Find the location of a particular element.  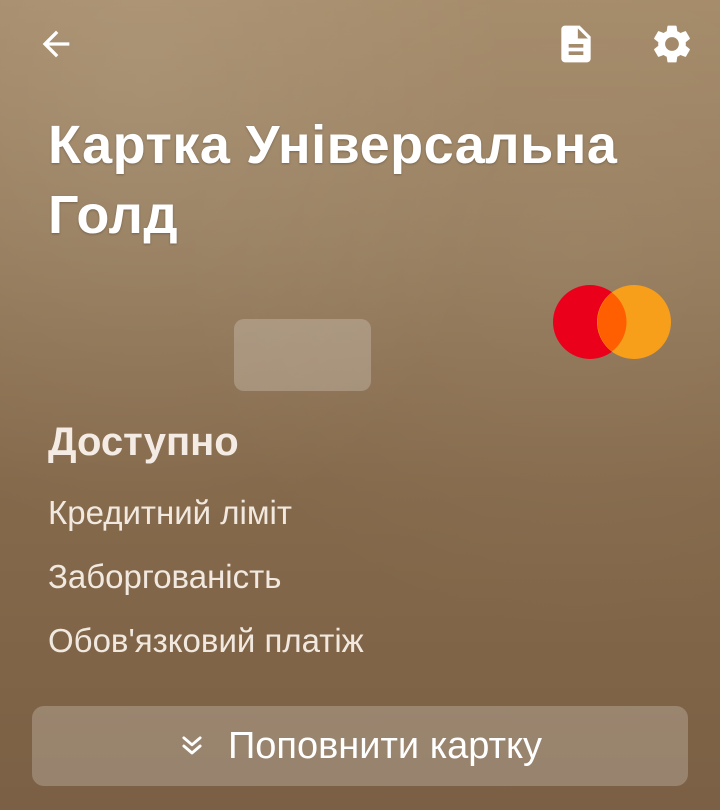

gear-icon is located at coordinates (672, 44).